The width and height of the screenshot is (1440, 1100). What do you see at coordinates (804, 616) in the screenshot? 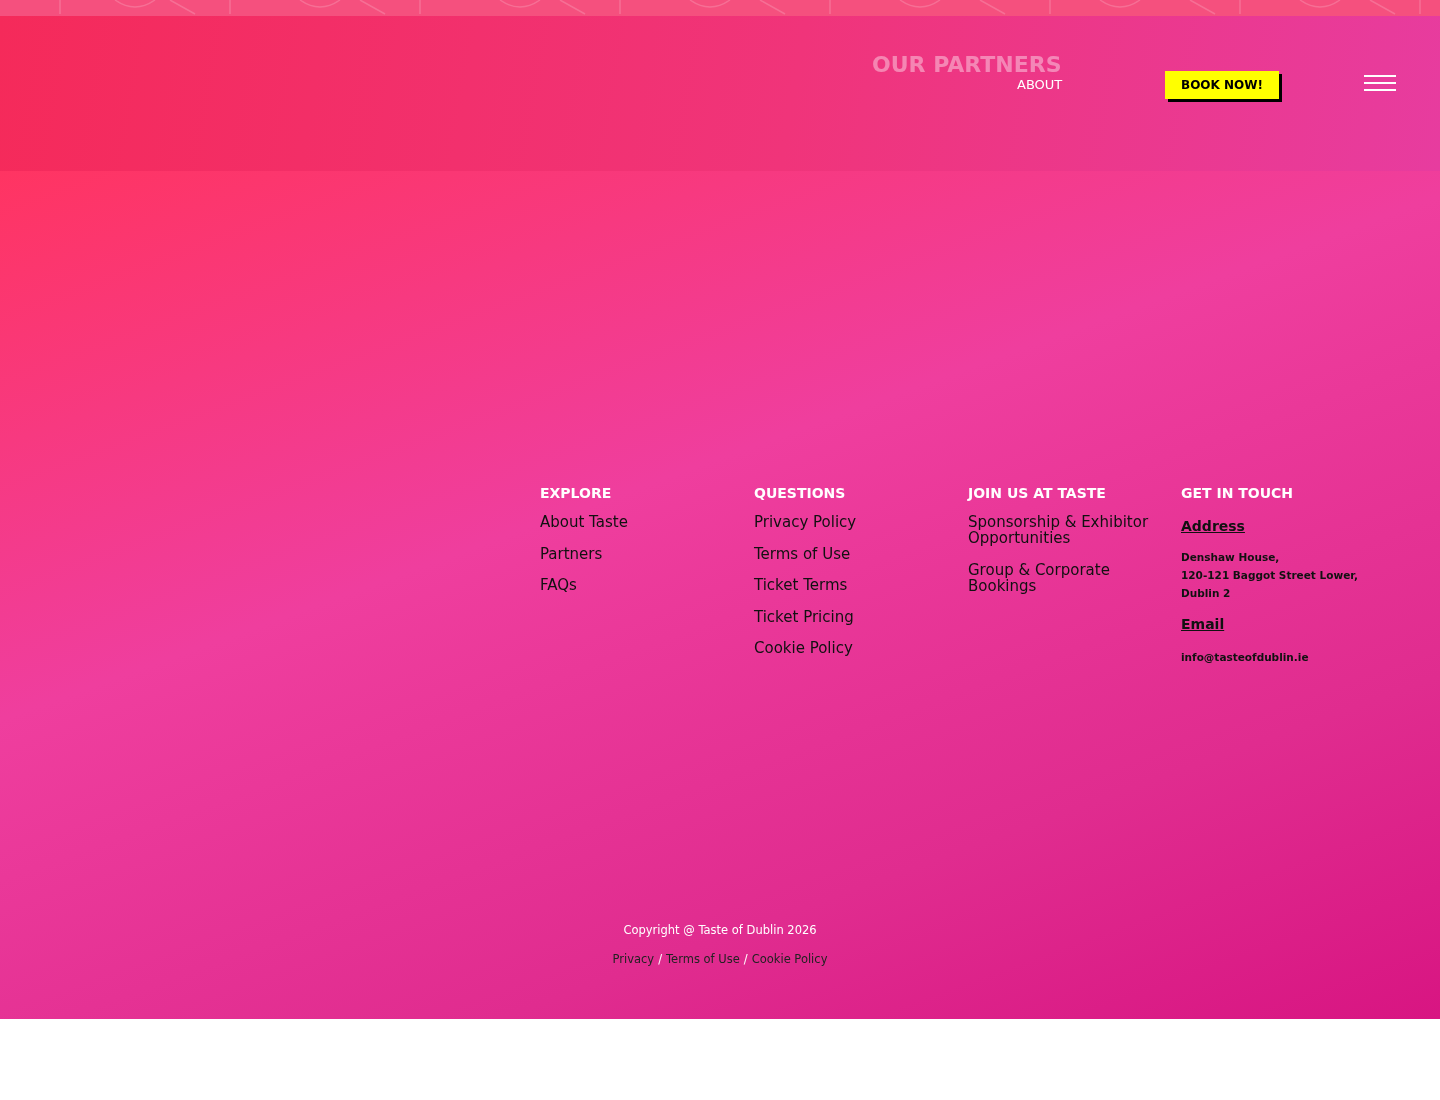
I see `footer-link: Ticket Pricing` at bounding box center [804, 616].